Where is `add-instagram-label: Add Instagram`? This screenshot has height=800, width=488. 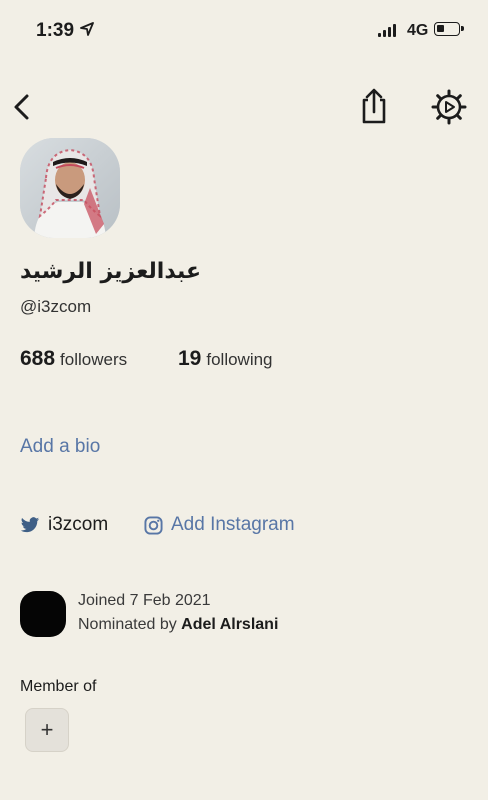
add-instagram-label: Add Instagram is located at coordinates (233, 524).